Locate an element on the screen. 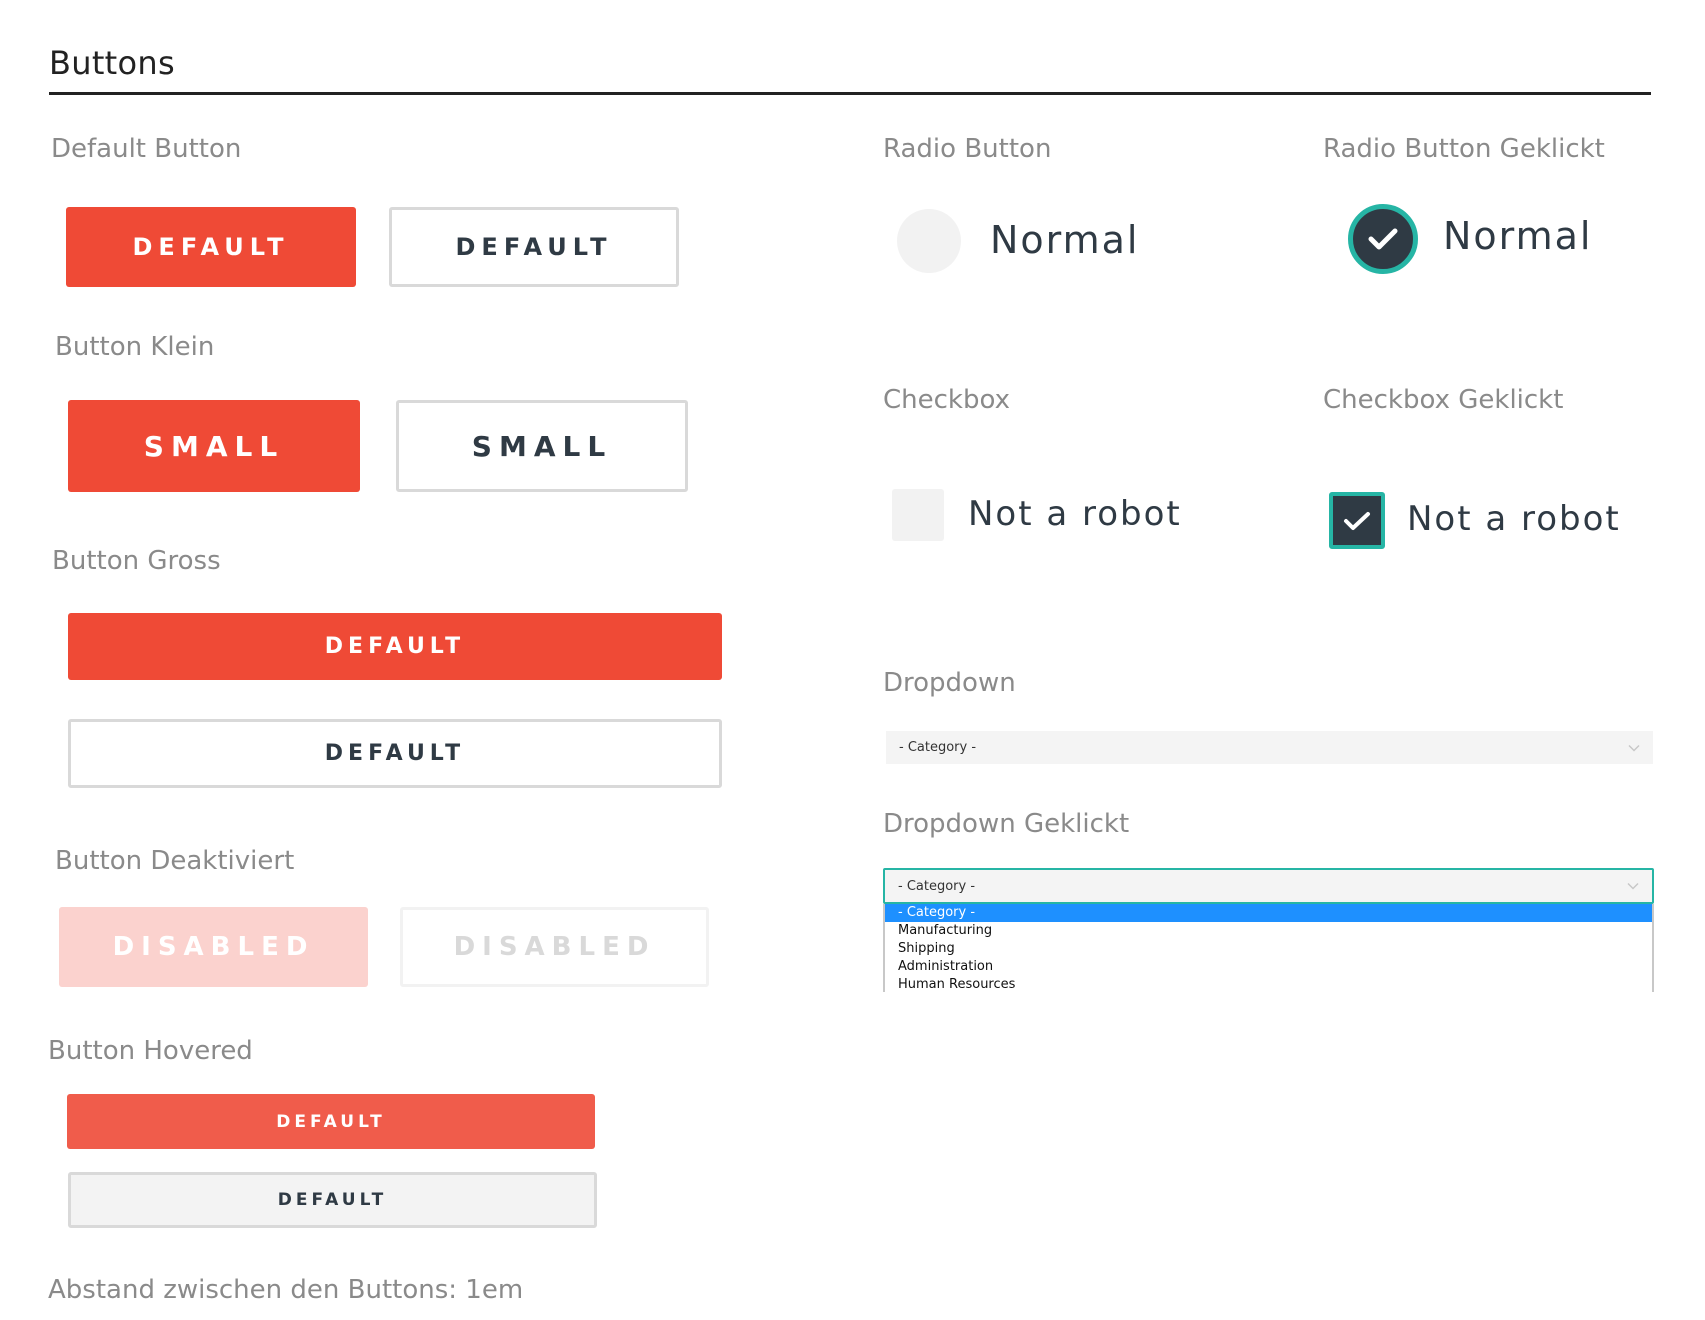  checkbox-section-label: Checkbox is located at coordinates (946, 400).